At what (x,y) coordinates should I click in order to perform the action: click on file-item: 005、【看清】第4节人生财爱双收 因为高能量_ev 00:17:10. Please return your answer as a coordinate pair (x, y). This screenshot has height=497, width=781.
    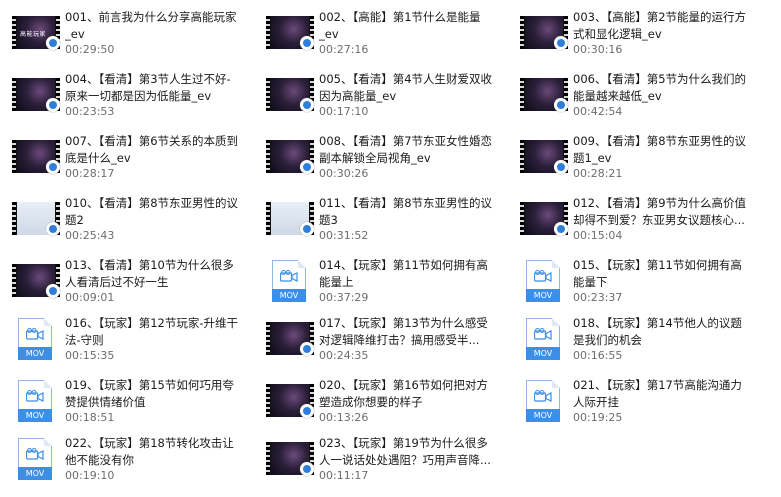
    Looking at the image, I should click on (379, 93).